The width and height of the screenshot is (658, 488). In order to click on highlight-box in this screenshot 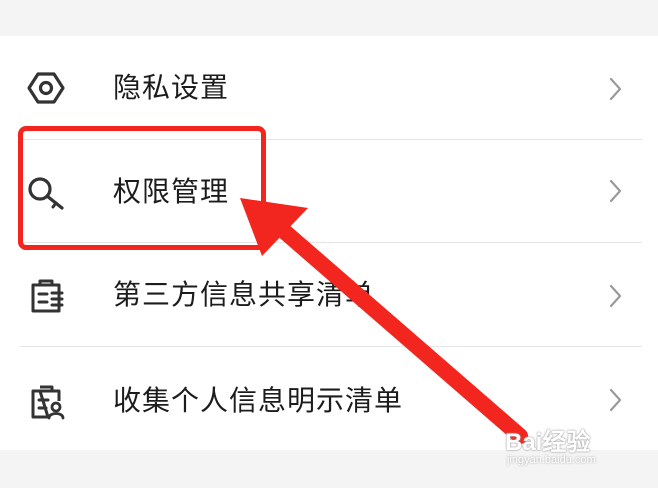, I will do `click(142, 188)`.